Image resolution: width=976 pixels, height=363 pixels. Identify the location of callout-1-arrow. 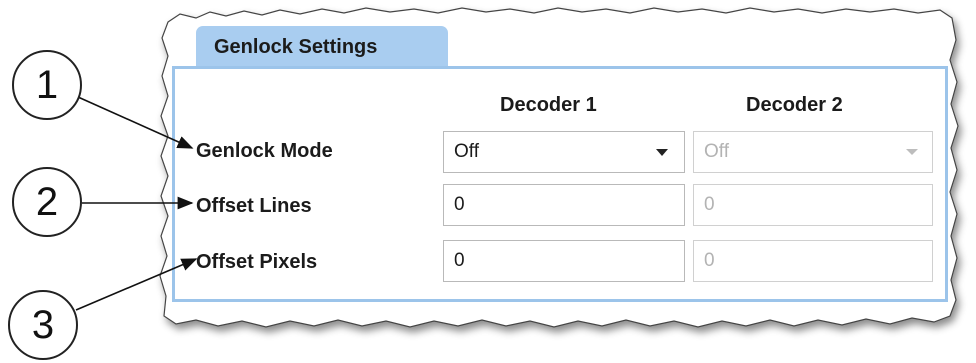
(135, 122).